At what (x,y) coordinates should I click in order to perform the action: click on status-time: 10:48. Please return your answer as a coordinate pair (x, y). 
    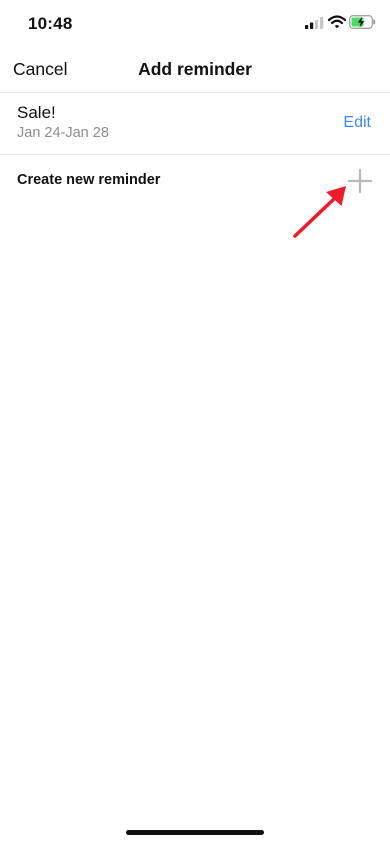
    Looking at the image, I should click on (50, 23).